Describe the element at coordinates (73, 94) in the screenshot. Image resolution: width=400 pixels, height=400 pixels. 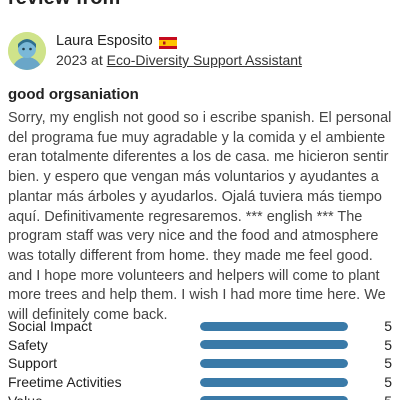
I see `review-title: good orgsaniation` at that location.